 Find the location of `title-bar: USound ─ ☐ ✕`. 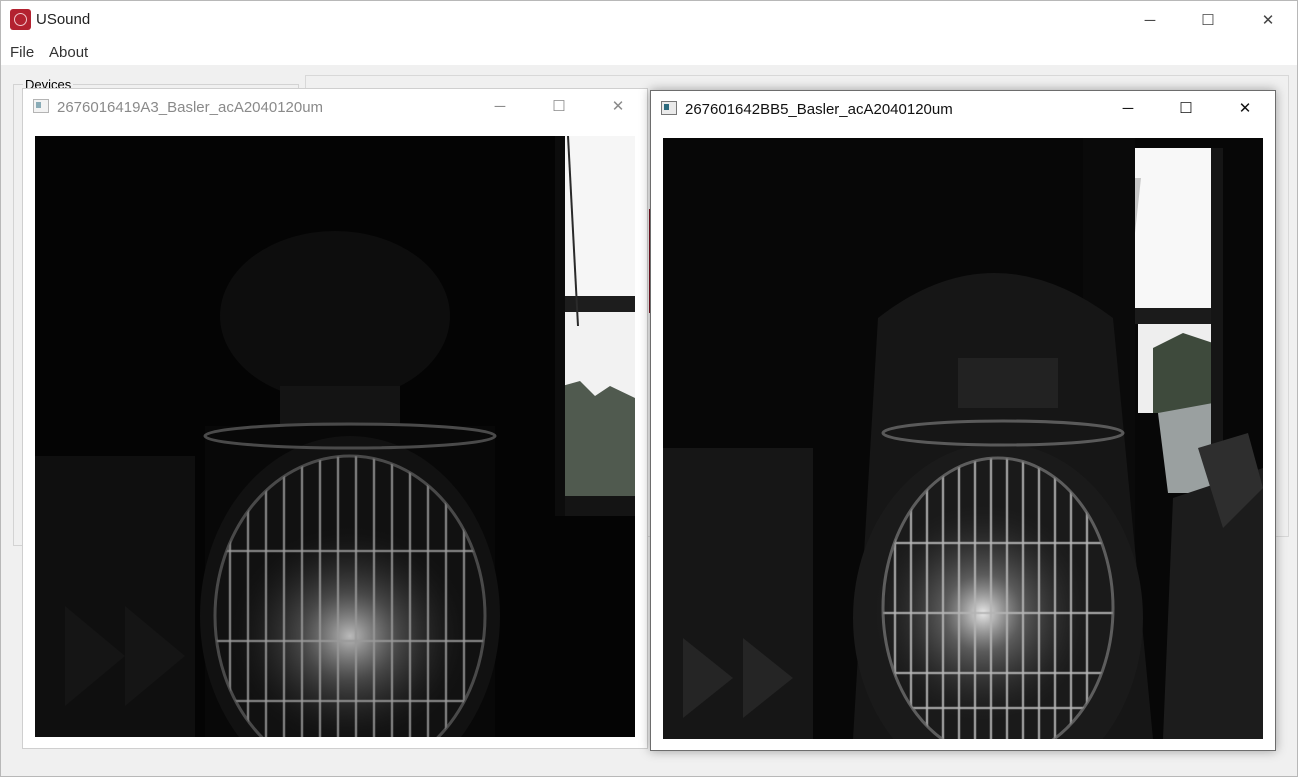

title-bar: USound ─ ☐ ✕ is located at coordinates (649, 20).